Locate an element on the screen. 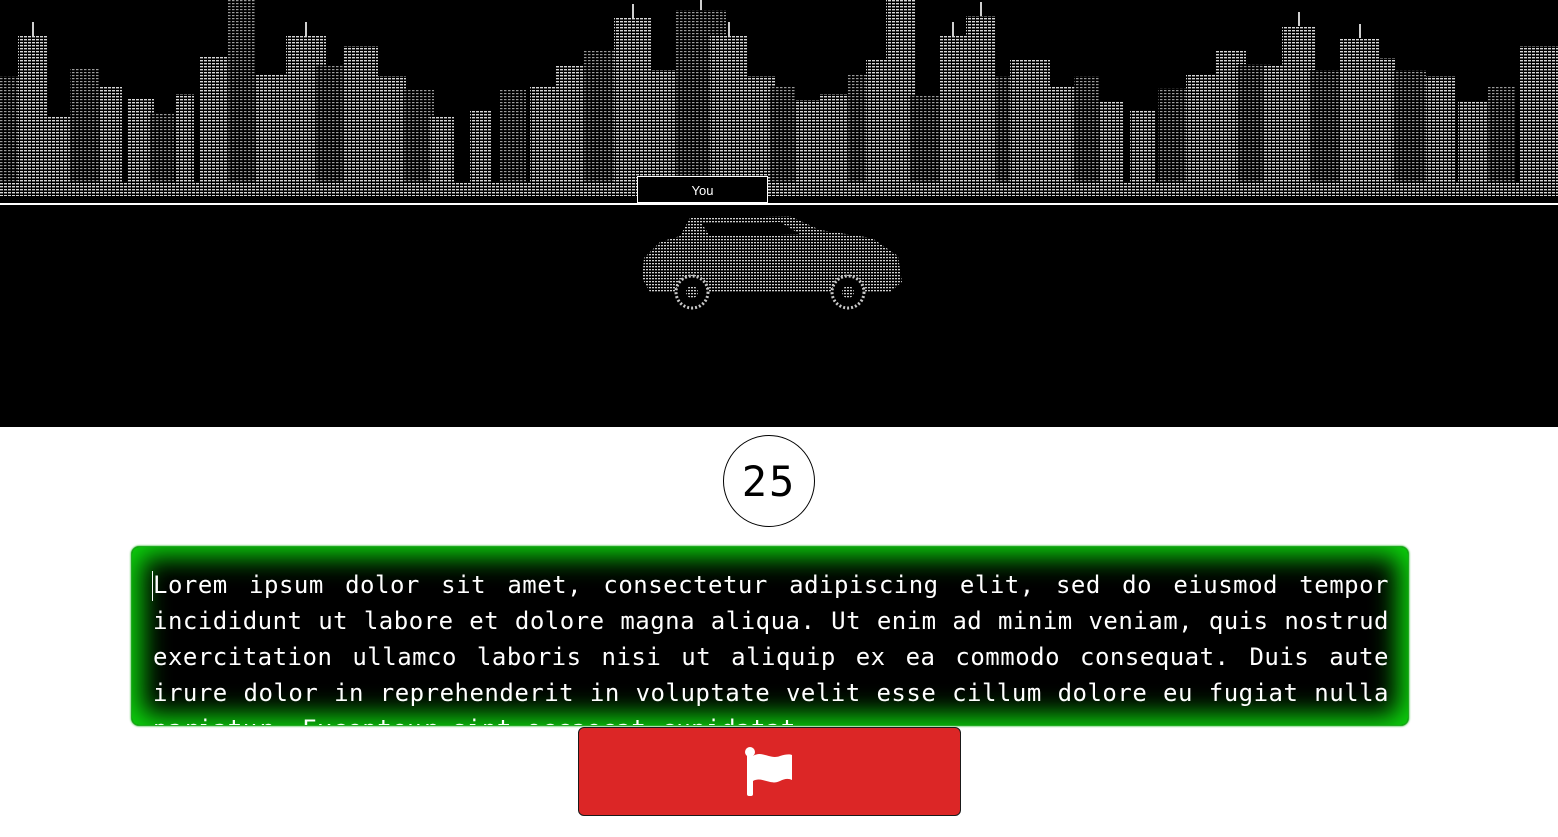  countdown-timer: 25 is located at coordinates (769, 481).